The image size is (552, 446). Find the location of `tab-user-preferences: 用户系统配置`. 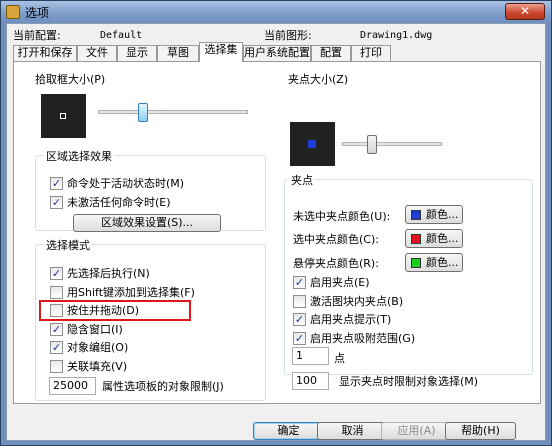

tab-user-preferences: 用户系统配置 is located at coordinates (277, 53).